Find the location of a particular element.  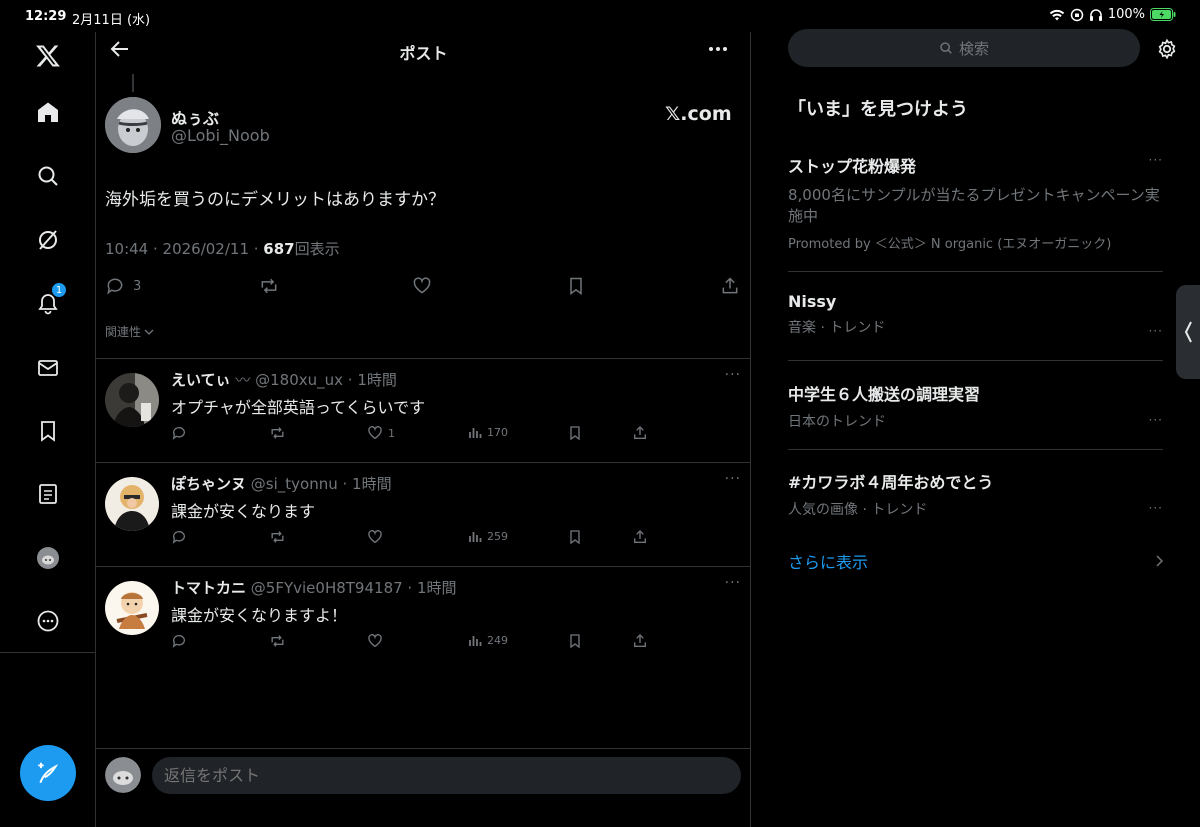

side-panel-handle is located at coordinates (1188, 332).